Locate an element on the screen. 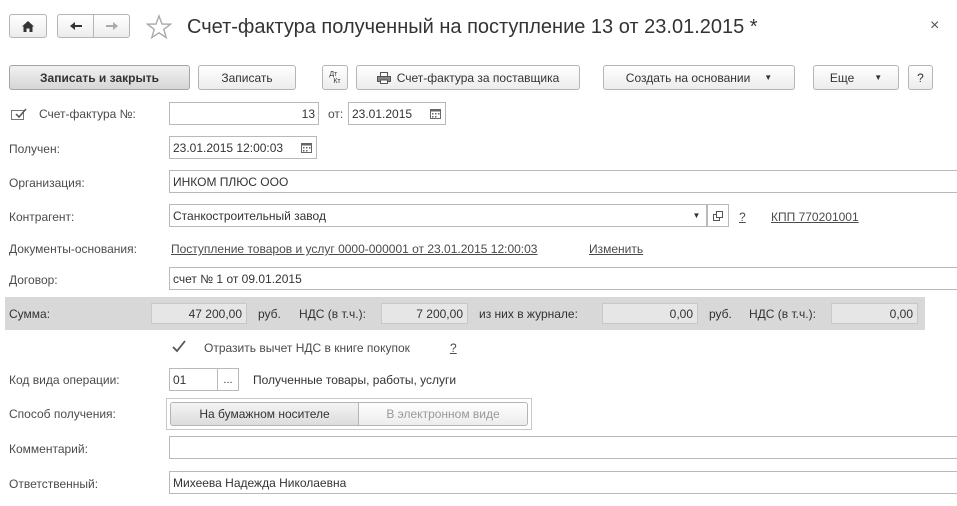 This screenshot has height=506, width=957. sum-label: Сумма: is located at coordinates (30, 314).